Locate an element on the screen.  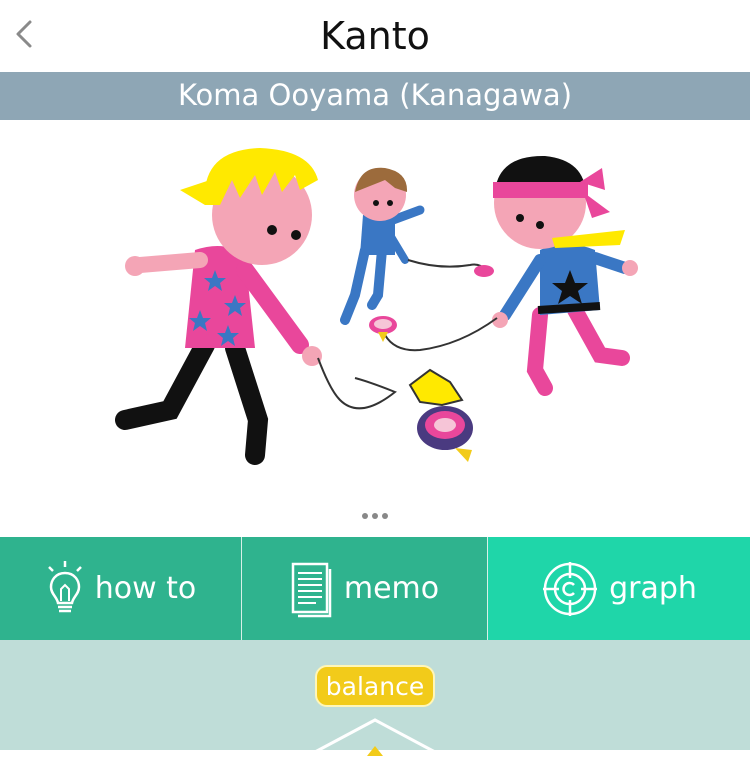
tab-graph: graph is located at coordinates (619, 588).